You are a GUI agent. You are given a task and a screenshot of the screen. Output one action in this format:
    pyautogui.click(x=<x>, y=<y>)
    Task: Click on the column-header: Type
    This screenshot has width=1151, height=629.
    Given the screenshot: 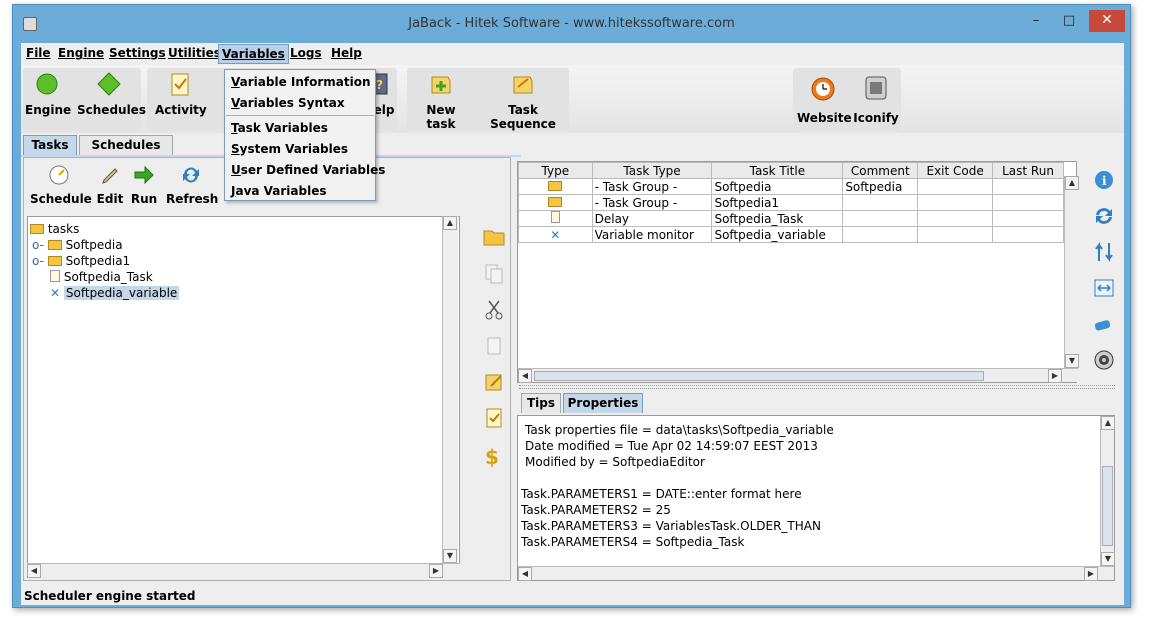 What is the action you would take?
    pyautogui.click(x=555, y=170)
    